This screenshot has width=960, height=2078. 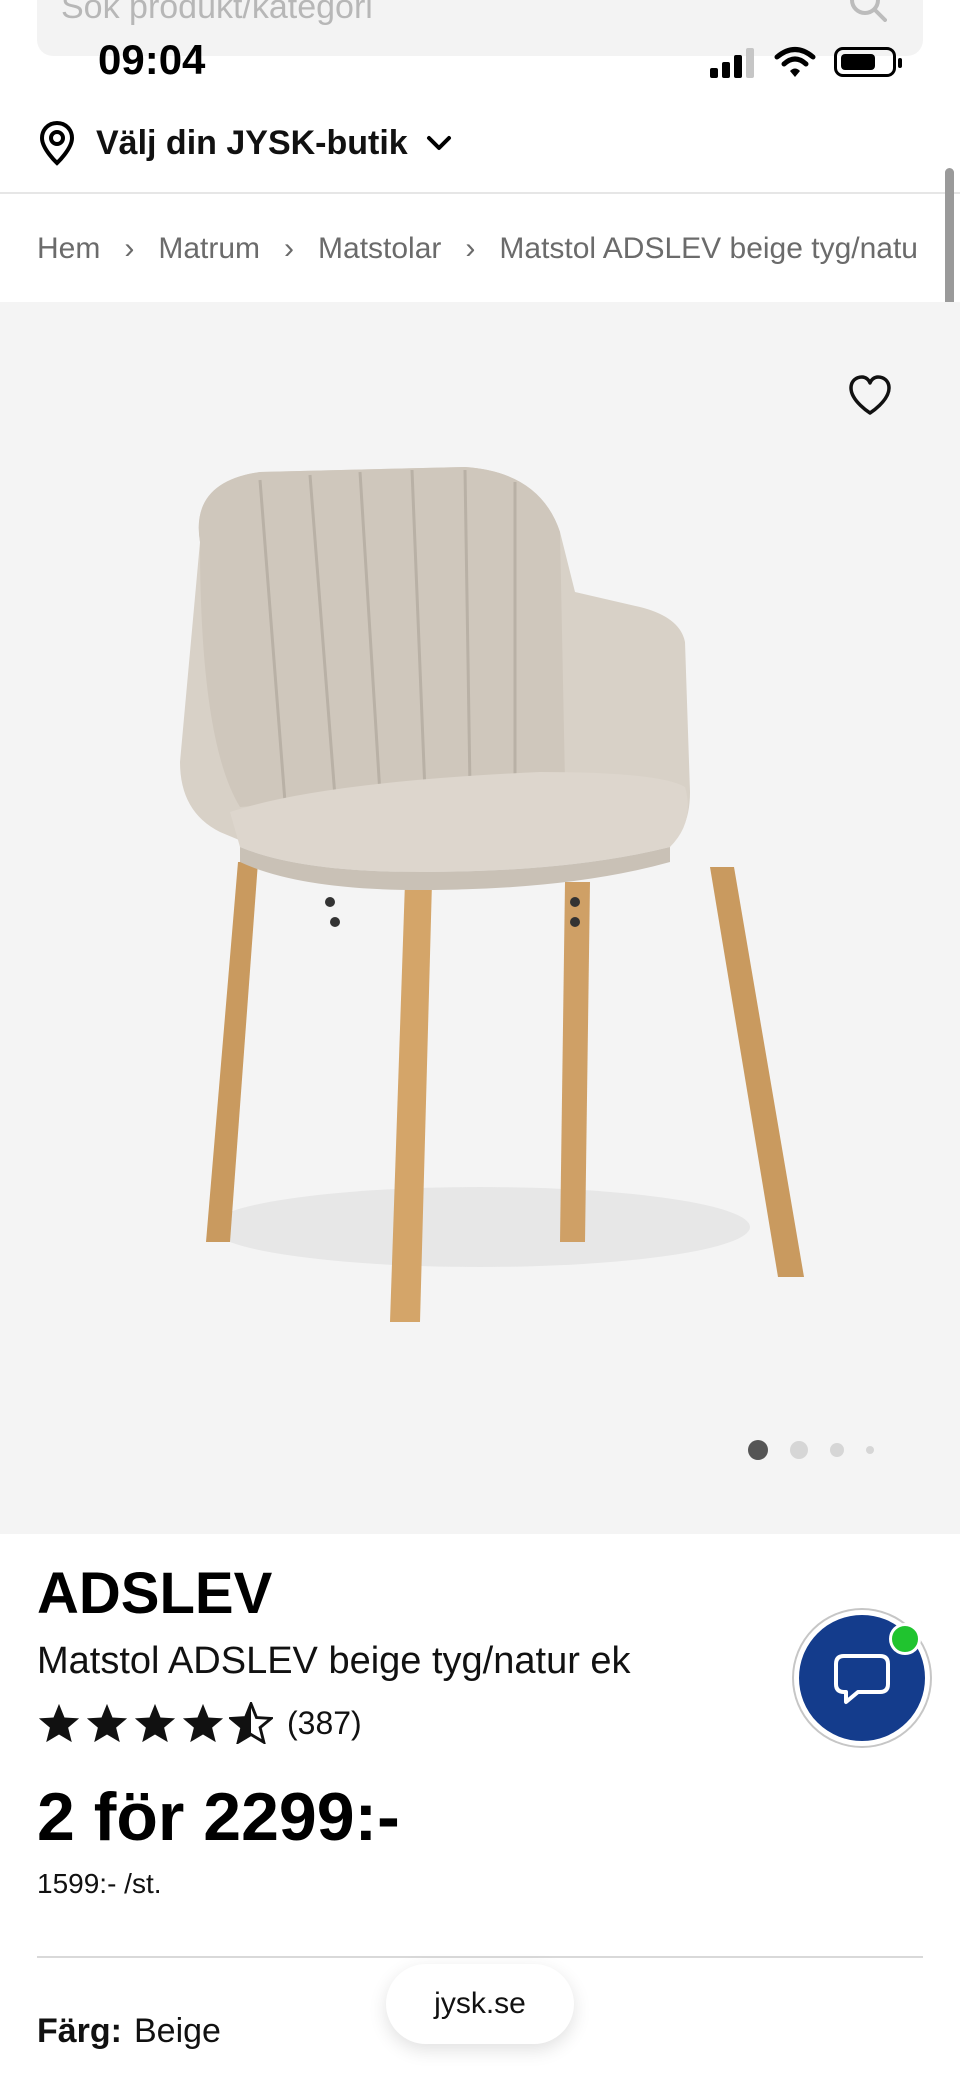 I want to click on breadcrumb-item-matrum: Matrum, so click(x=209, y=249).